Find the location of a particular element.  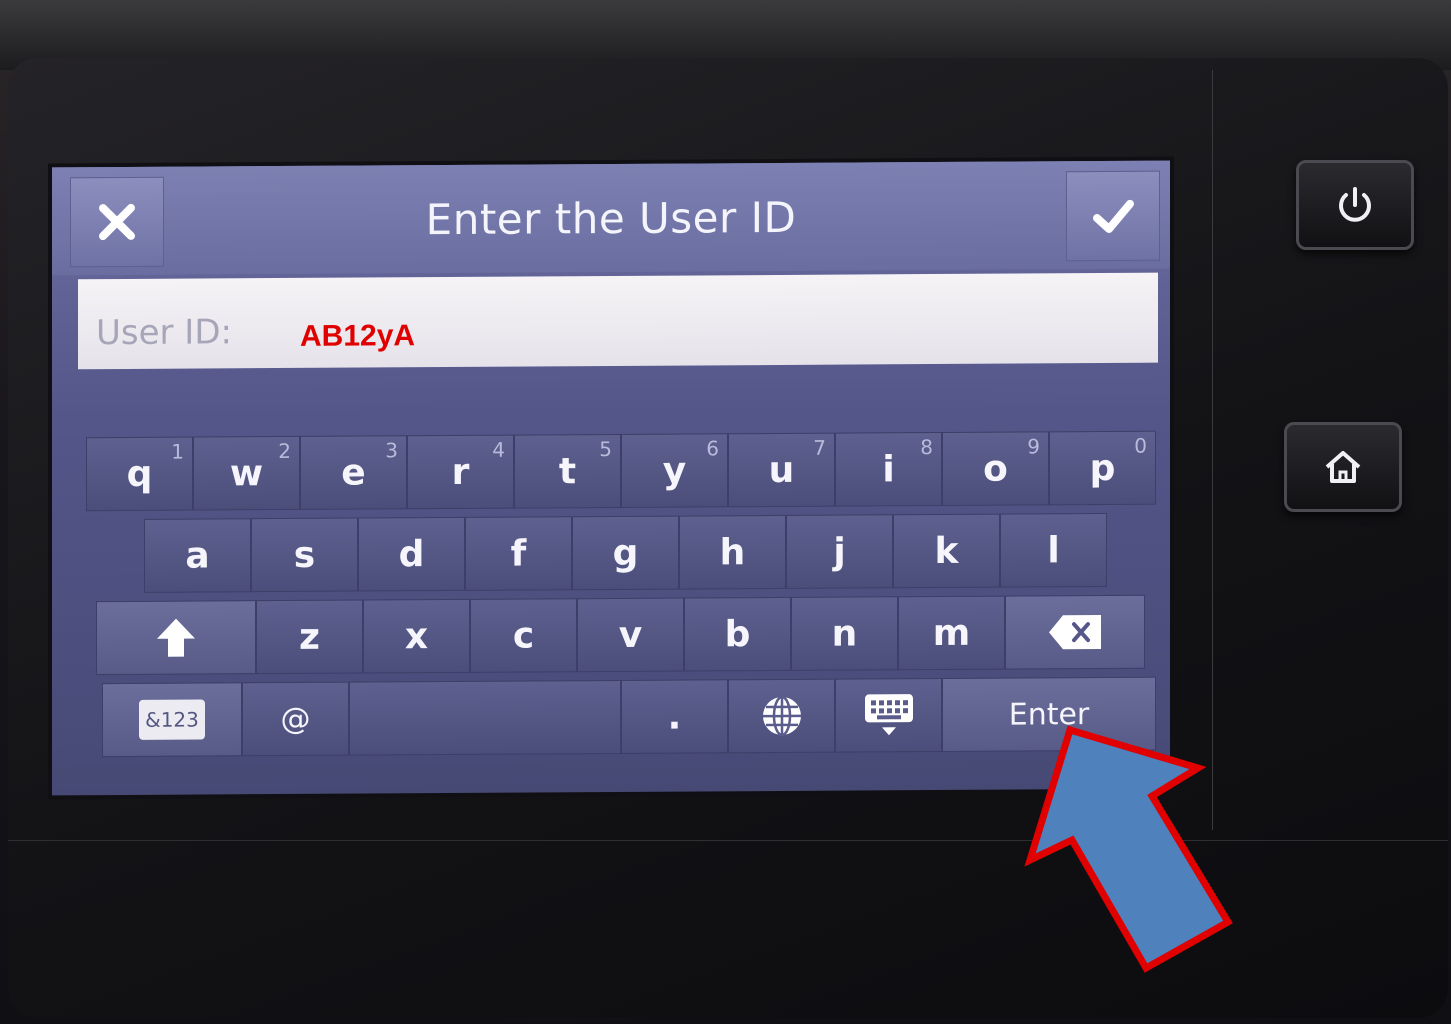

symbols-label: &123 is located at coordinates (172, 719).